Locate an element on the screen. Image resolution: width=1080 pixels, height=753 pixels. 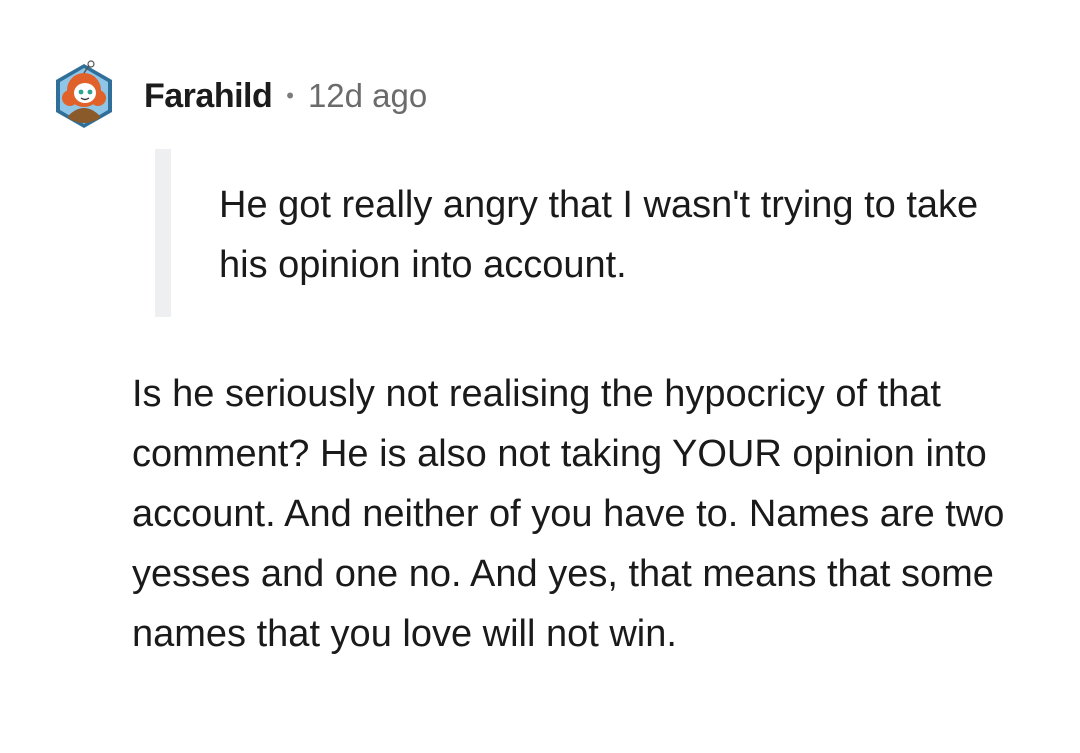
blockquote-bar is located at coordinates (163, 233).